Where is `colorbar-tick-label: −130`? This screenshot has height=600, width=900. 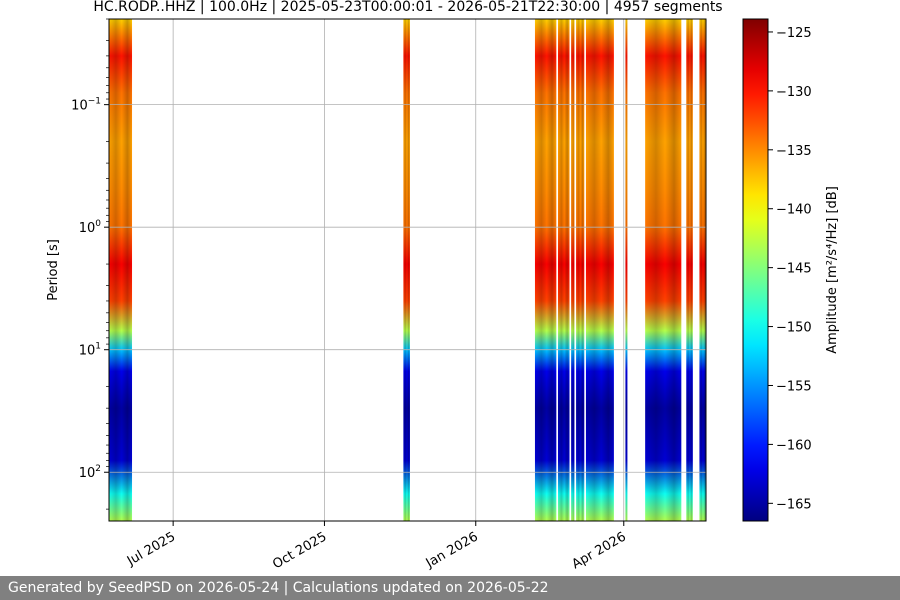 colorbar-tick-label: −130 is located at coordinates (794, 92).